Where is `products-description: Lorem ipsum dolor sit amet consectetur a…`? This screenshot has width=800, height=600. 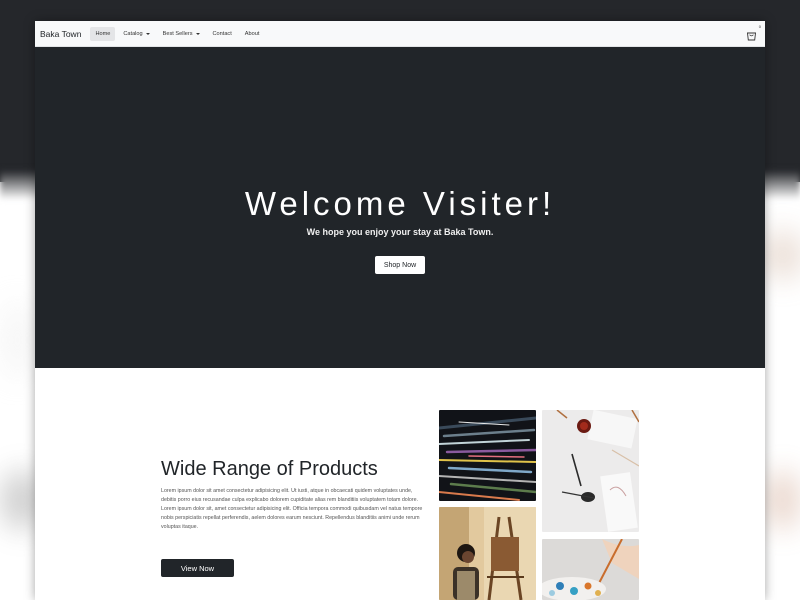 products-description: Lorem ipsum dolor sit amet consectetur a… is located at coordinates (292, 509).